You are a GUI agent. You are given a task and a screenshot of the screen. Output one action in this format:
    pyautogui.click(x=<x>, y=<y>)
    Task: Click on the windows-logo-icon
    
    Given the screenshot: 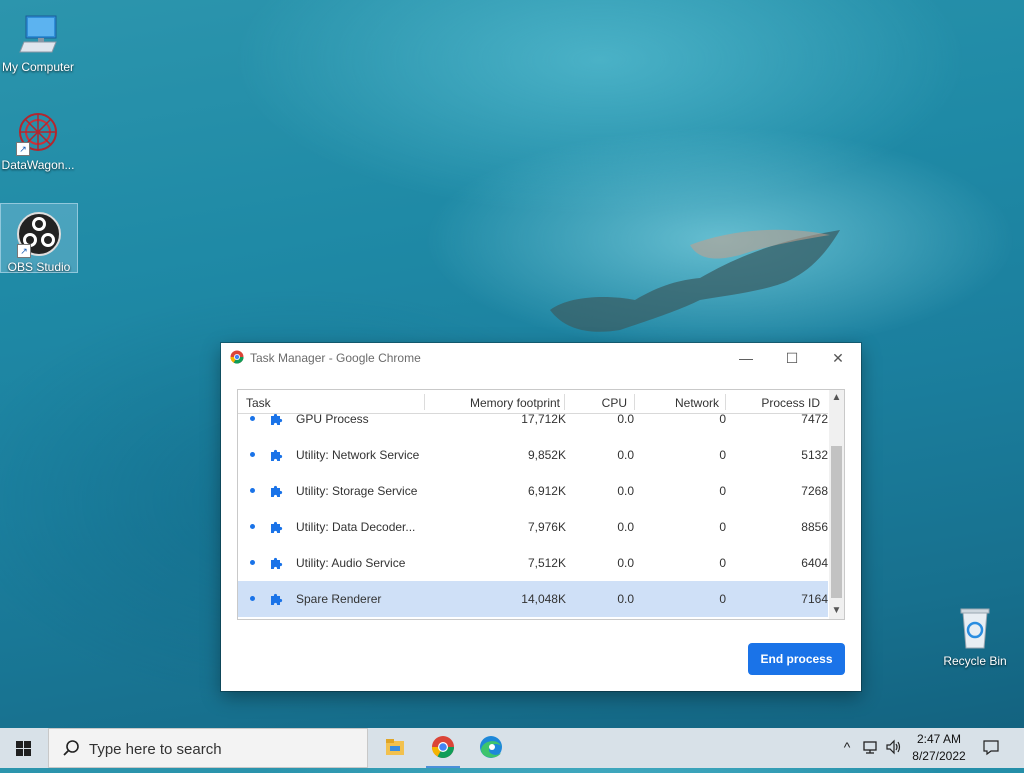 What is the action you would take?
    pyautogui.click(x=23, y=748)
    